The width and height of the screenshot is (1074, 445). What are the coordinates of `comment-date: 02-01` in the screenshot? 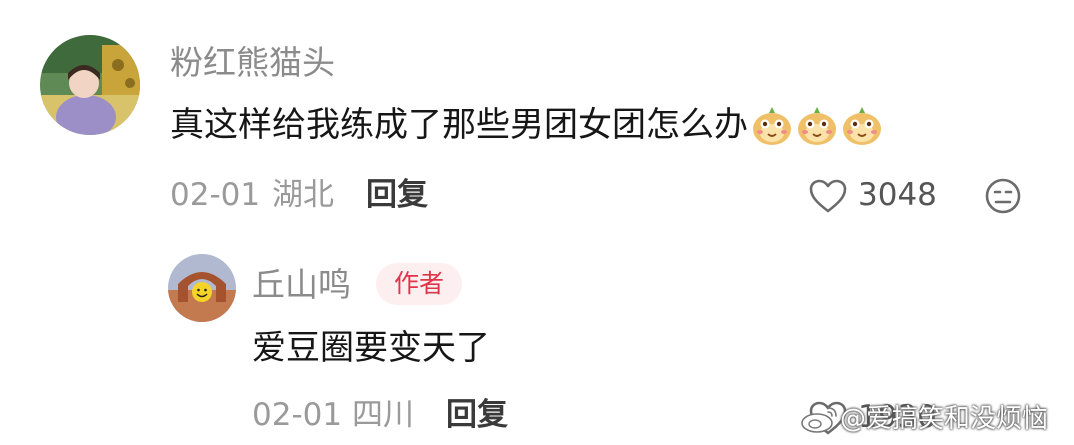 It's located at (215, 195).